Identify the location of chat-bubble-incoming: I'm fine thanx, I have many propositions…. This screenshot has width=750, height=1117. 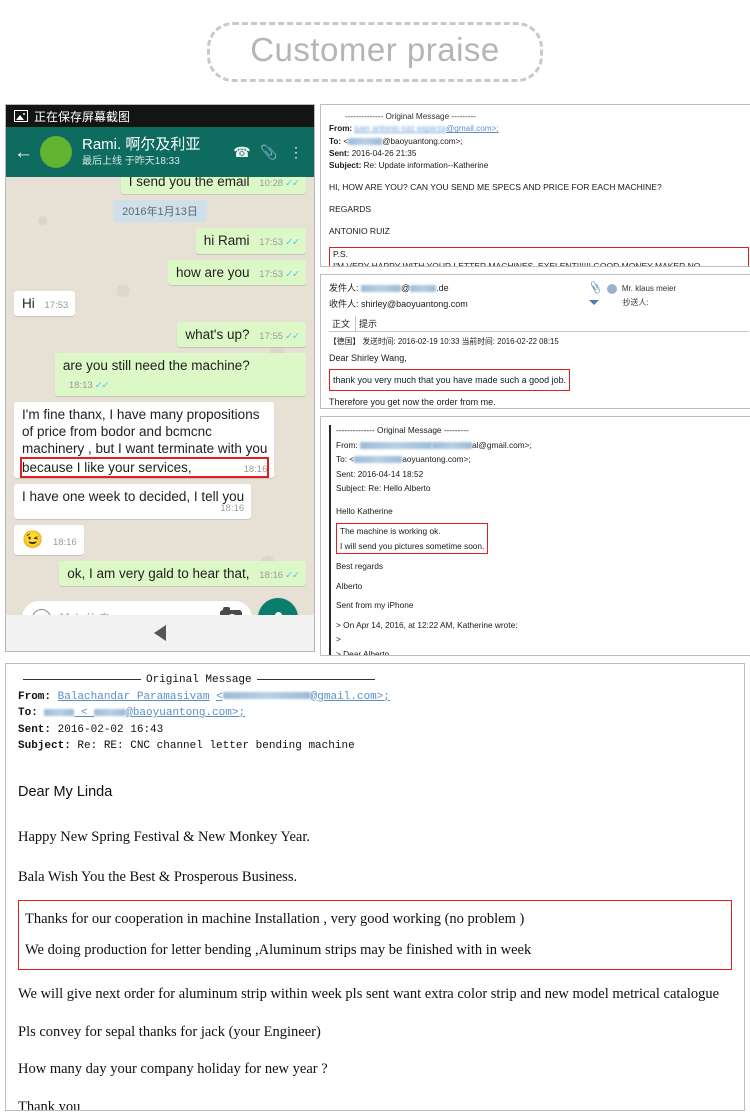
(144, 439).